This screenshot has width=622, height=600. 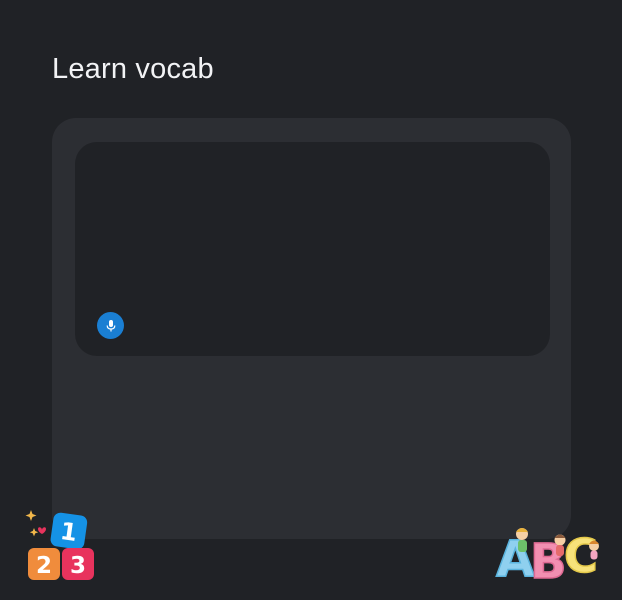 I want to click on page-title: Learn vocab, so click(x=133, y=69).